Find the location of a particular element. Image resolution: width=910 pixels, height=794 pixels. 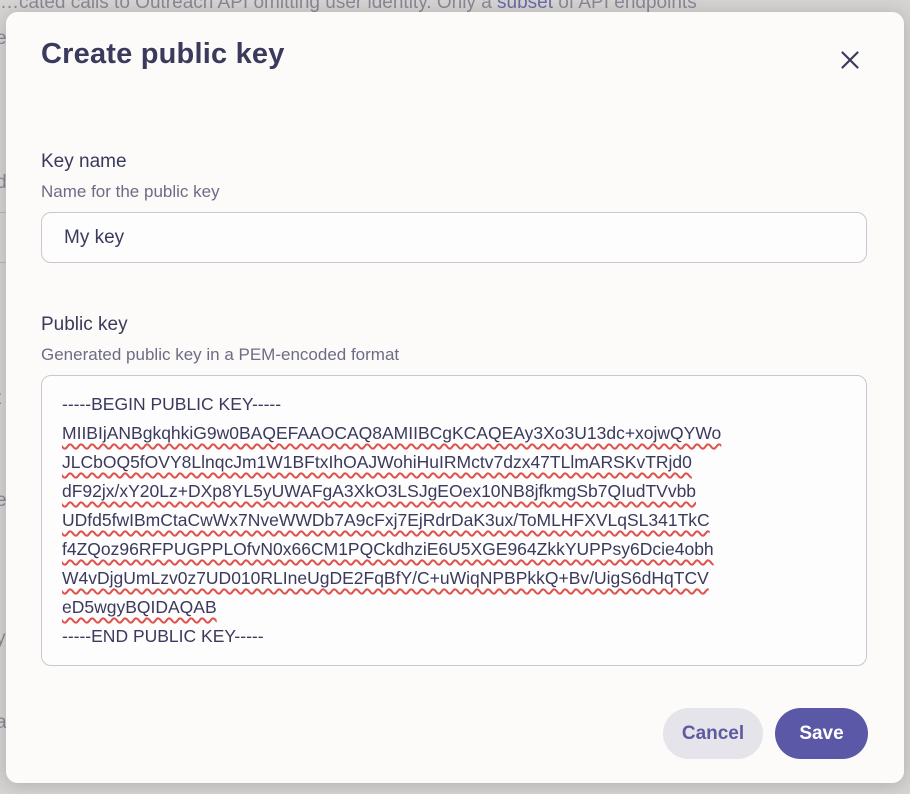

key-name-label: Key name is located at coordinates (84, 161).